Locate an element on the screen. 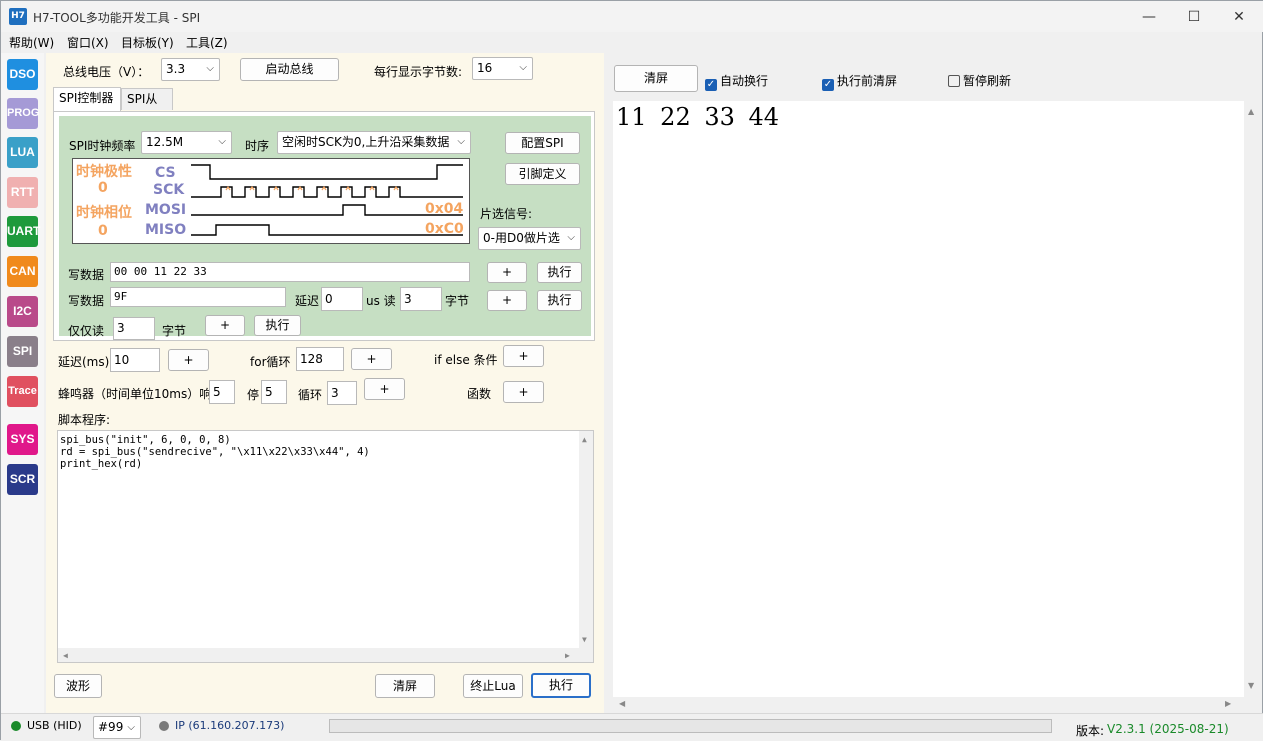 This screenshot has width=1263, height=741. clear-output-button: 清屏 is located at coordinates (656, 78).